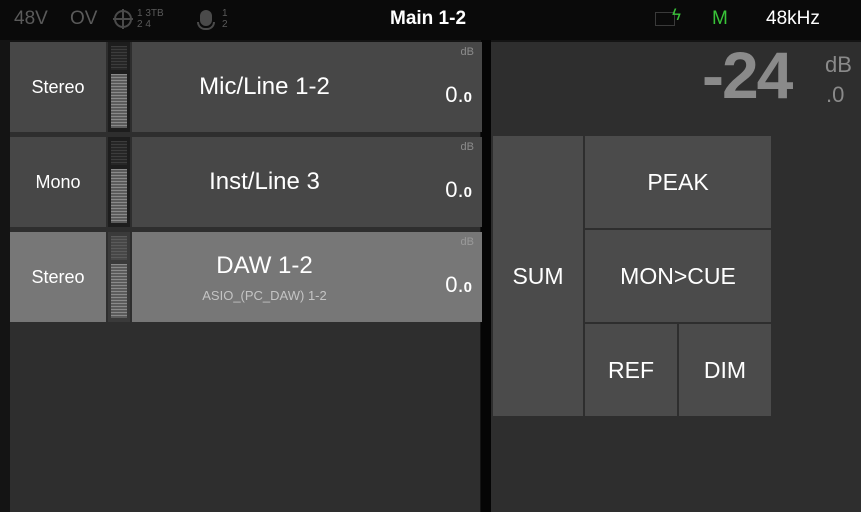 The height and width of the screenshot is (512, 861). What do you see at coordinates (838, 64) in the screenshot?
I see `monitor-level-unit: dB` at bounding box center [838, 64].